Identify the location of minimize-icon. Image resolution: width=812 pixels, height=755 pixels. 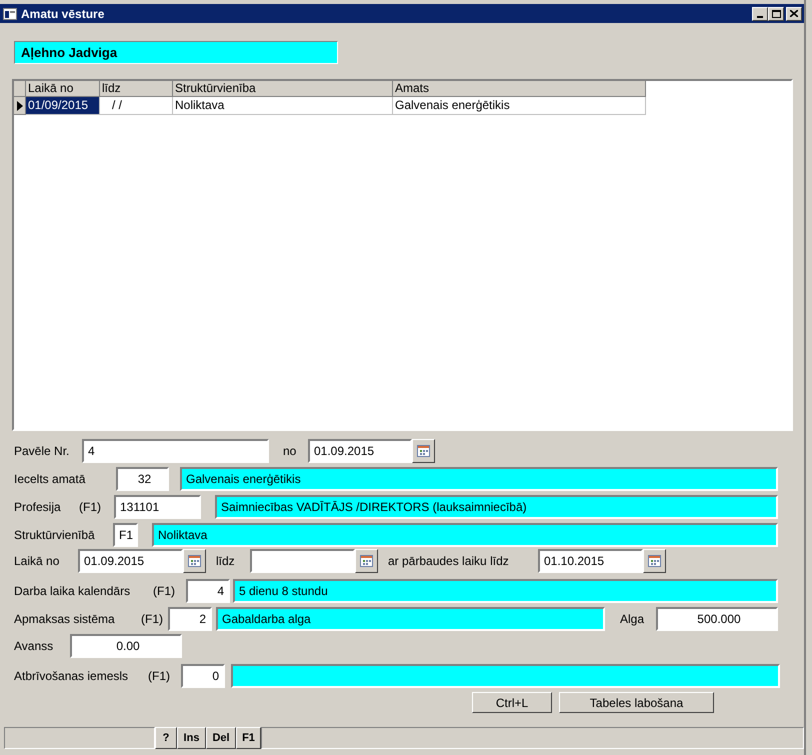
(760, 17).